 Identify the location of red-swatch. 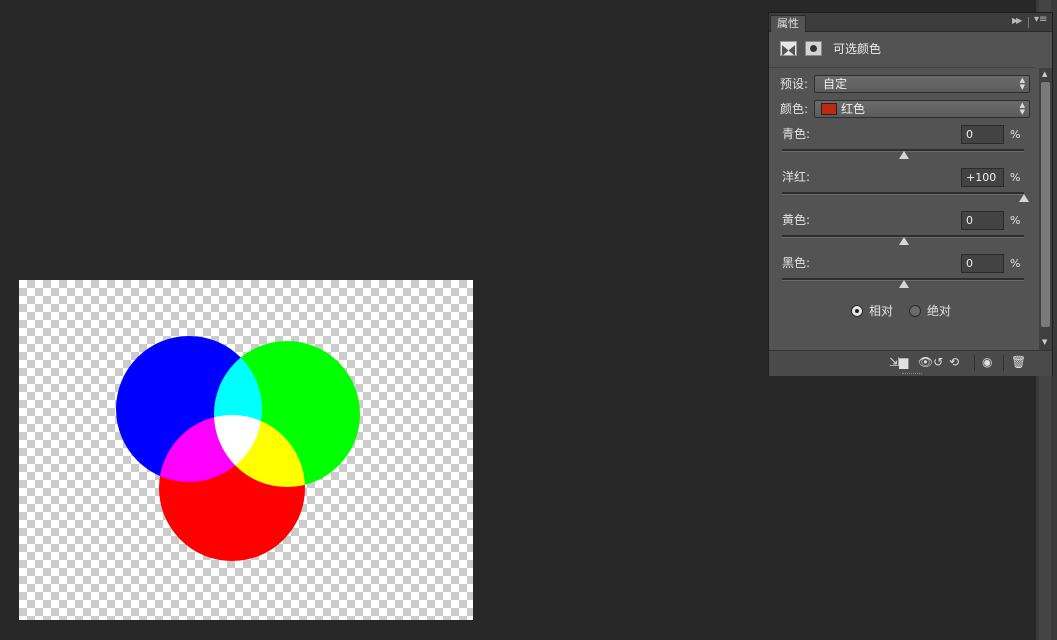
(829, 109).